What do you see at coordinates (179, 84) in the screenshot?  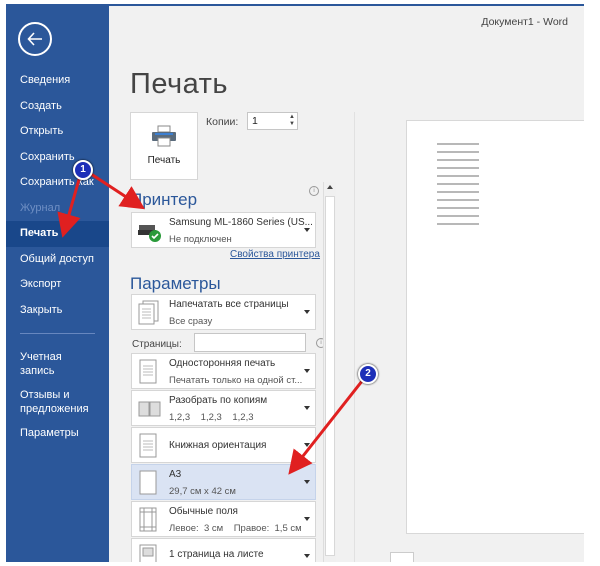 I see `page-title: Печать` at bounding box center [179, 84].